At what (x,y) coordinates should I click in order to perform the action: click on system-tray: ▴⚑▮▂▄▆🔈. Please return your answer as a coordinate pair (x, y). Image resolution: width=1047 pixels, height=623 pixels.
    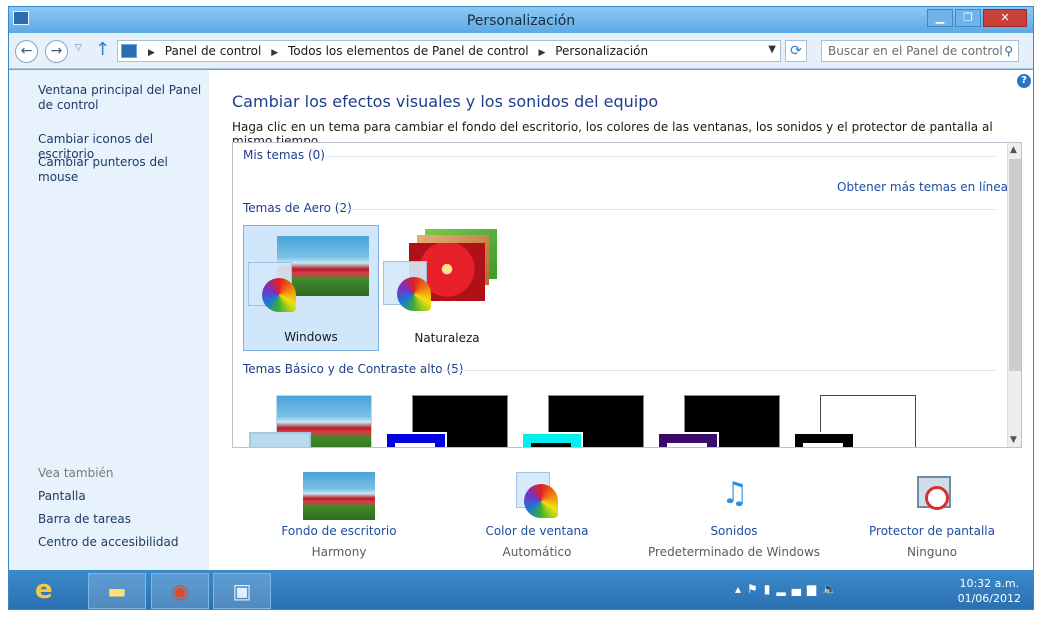
    Looking at the image, I should click on (789, 589).